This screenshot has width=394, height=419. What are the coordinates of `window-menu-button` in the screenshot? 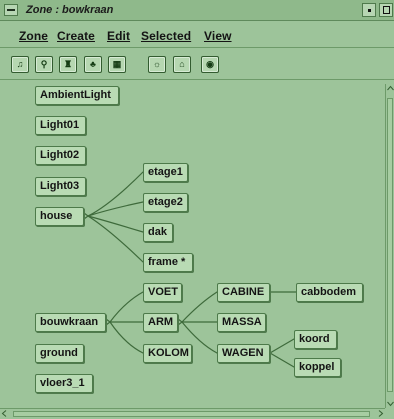 It's located at (11, 10).